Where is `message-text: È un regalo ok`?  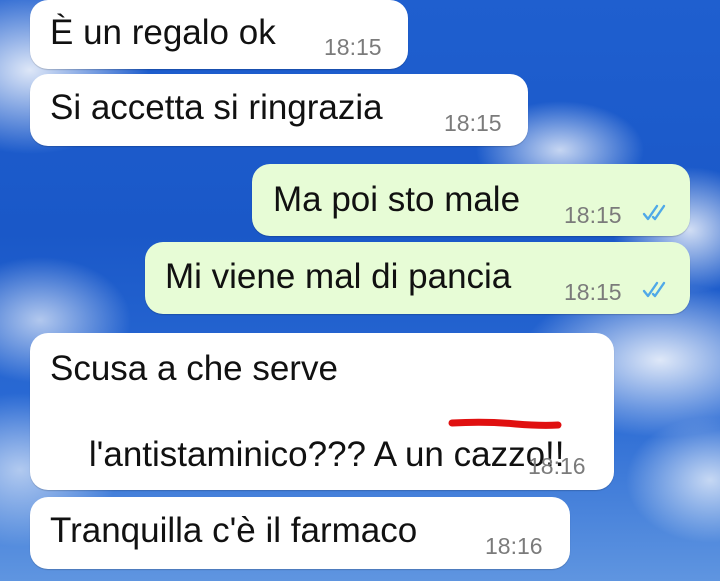 message-text: È un regalo ok is located at coordinates (163, 32).